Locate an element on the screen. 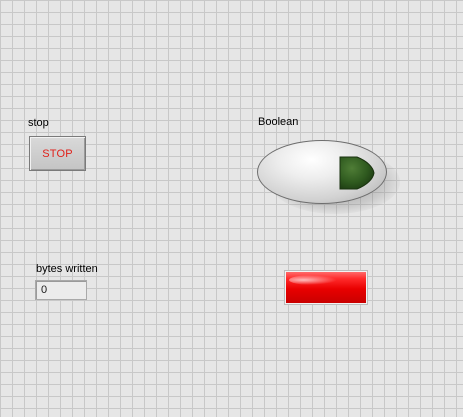 The height and width of the screenshot is (417, 463). bytes-written-indicator: 0 is located at coordinates (61, 290).